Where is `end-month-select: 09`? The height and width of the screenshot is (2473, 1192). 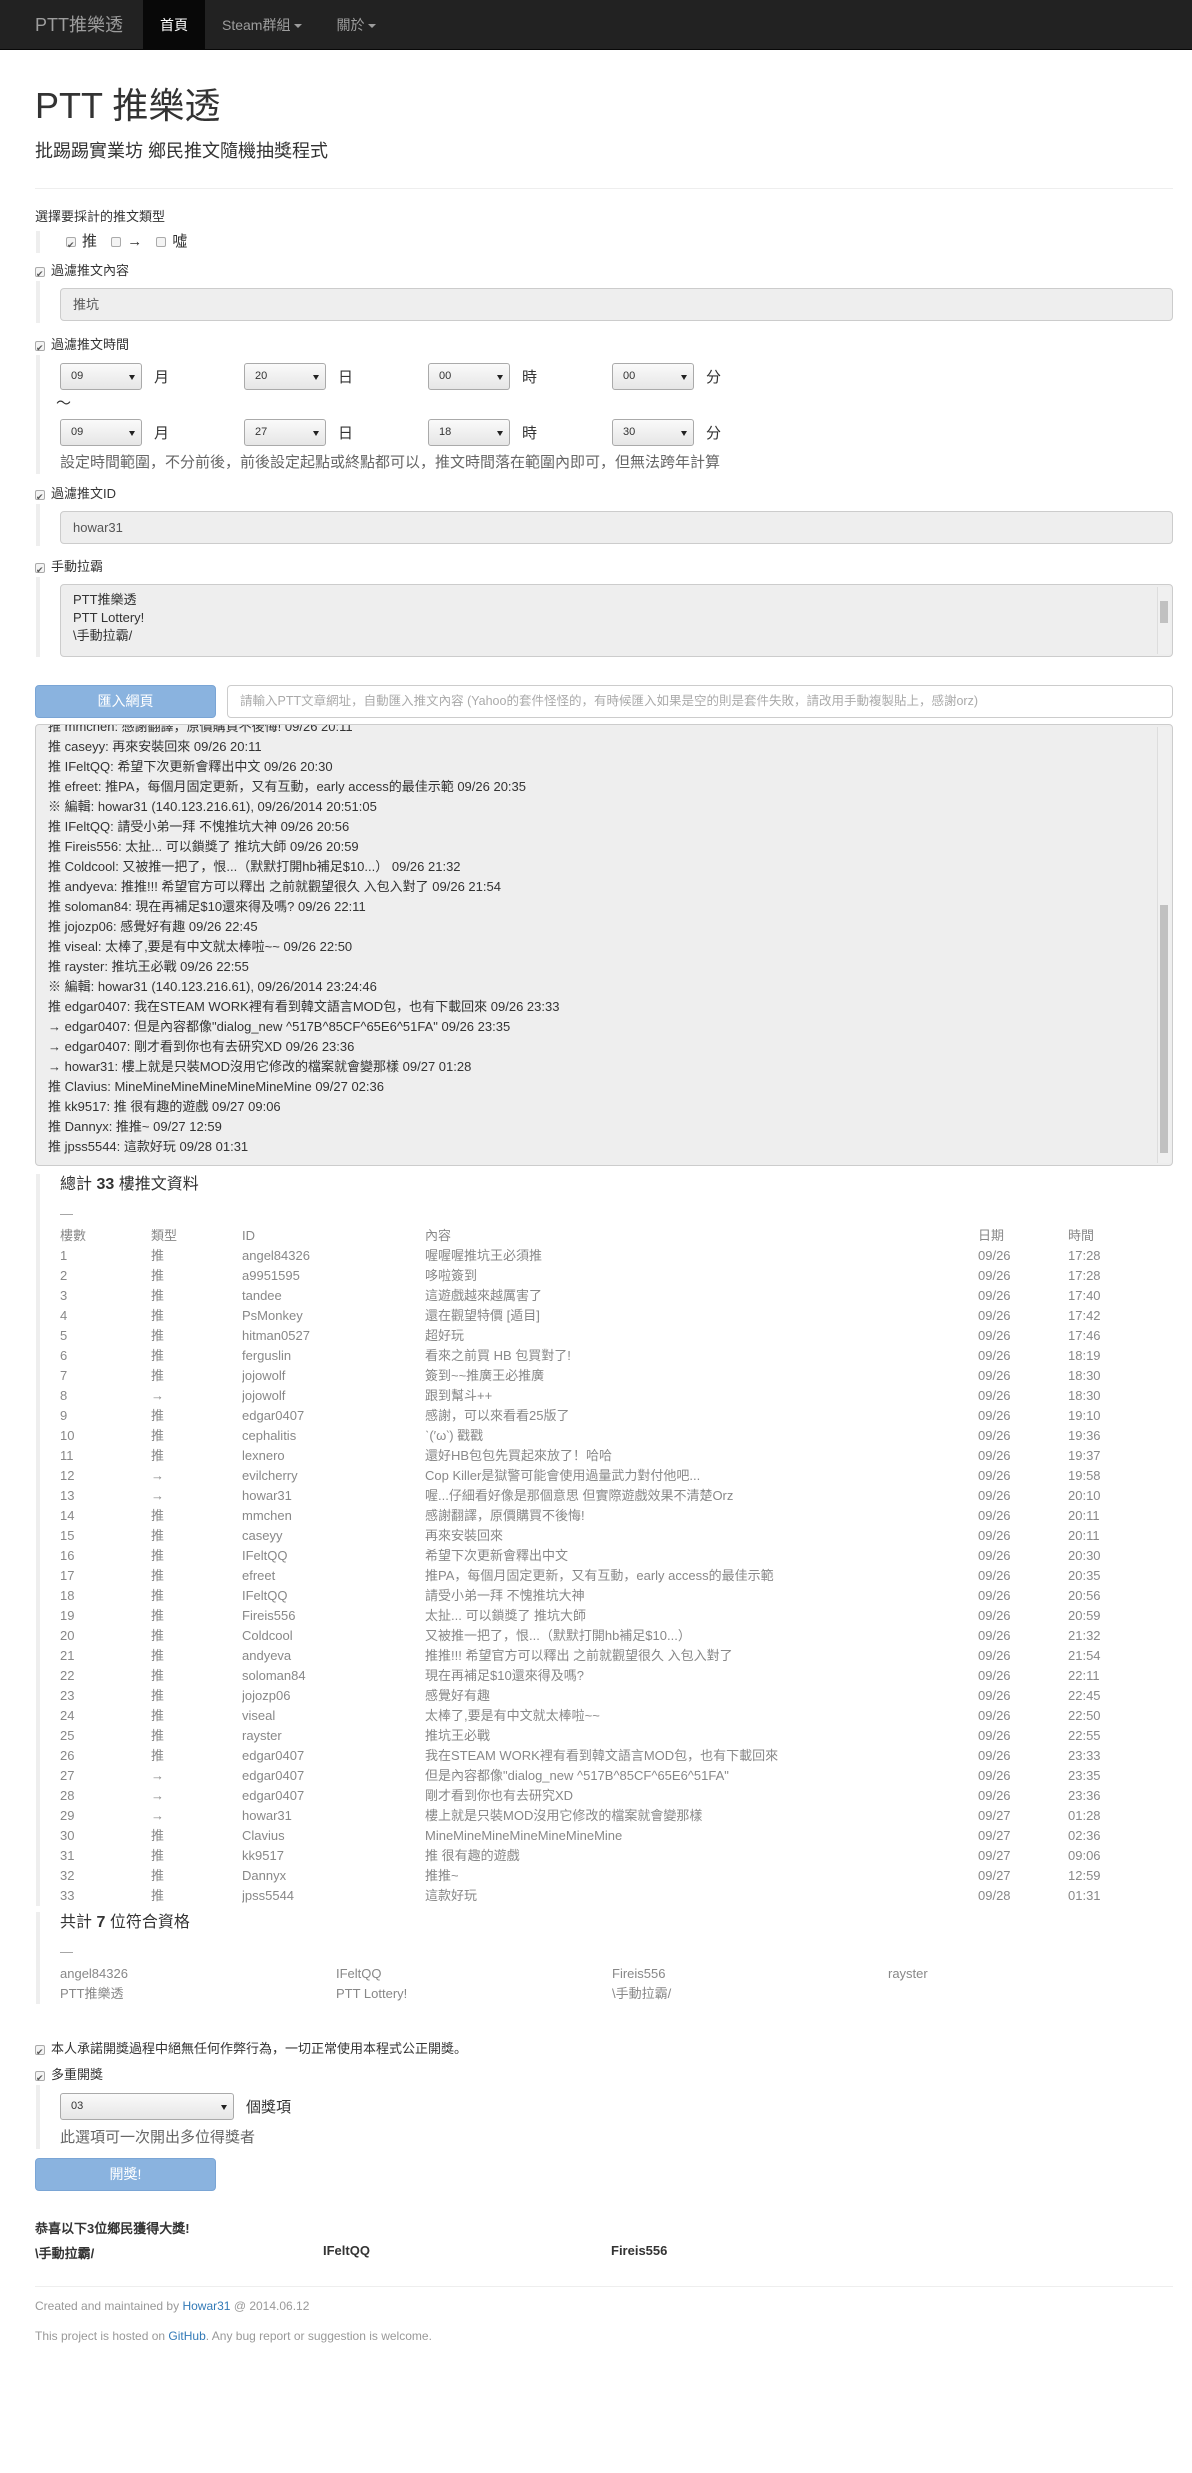 end-month-select: 09 is located at coordinates (101, 432).